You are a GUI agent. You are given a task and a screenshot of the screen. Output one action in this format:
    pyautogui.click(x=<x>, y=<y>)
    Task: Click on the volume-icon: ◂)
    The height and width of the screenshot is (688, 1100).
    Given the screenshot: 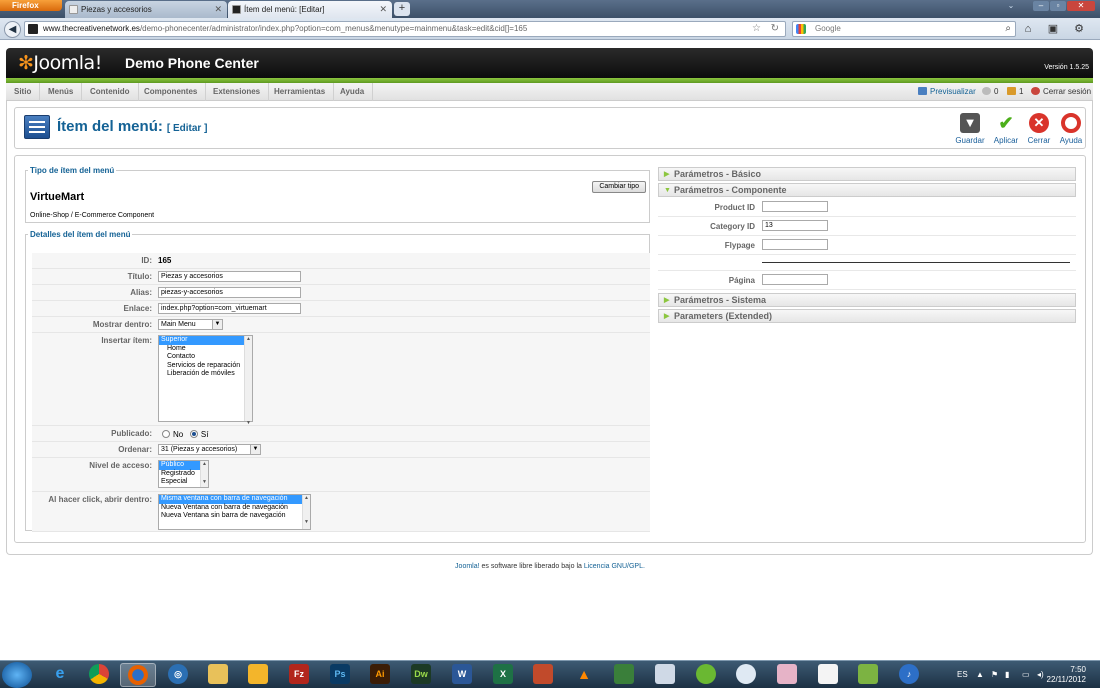 What is the action you would take?
    pyautogui.click(x=1040, y=674)
    